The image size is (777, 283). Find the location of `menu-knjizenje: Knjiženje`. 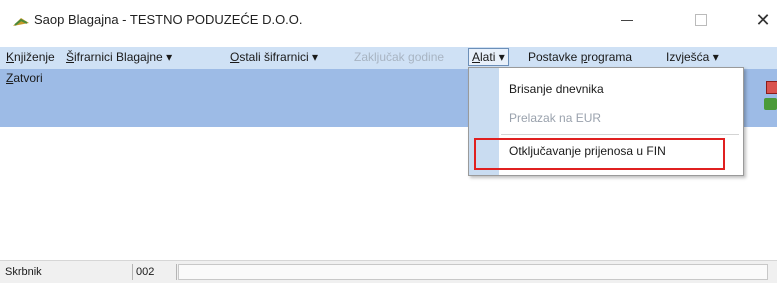

menu-knjizenje: Knjiženje is located at coordinates (30, 57).